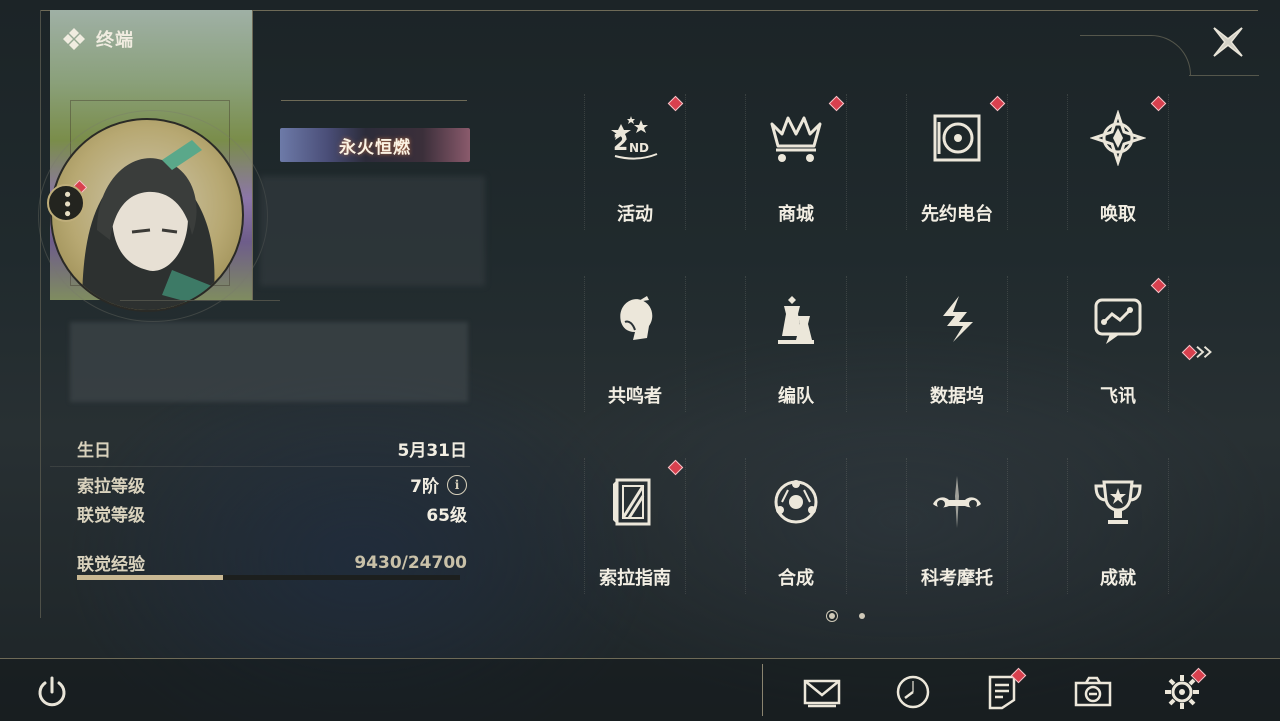 The height and width of the screenshot is (721, 1280). Describe the element at coordinates (446, 516) in the screenshot. I see `union-level-value: 65级` at that location.